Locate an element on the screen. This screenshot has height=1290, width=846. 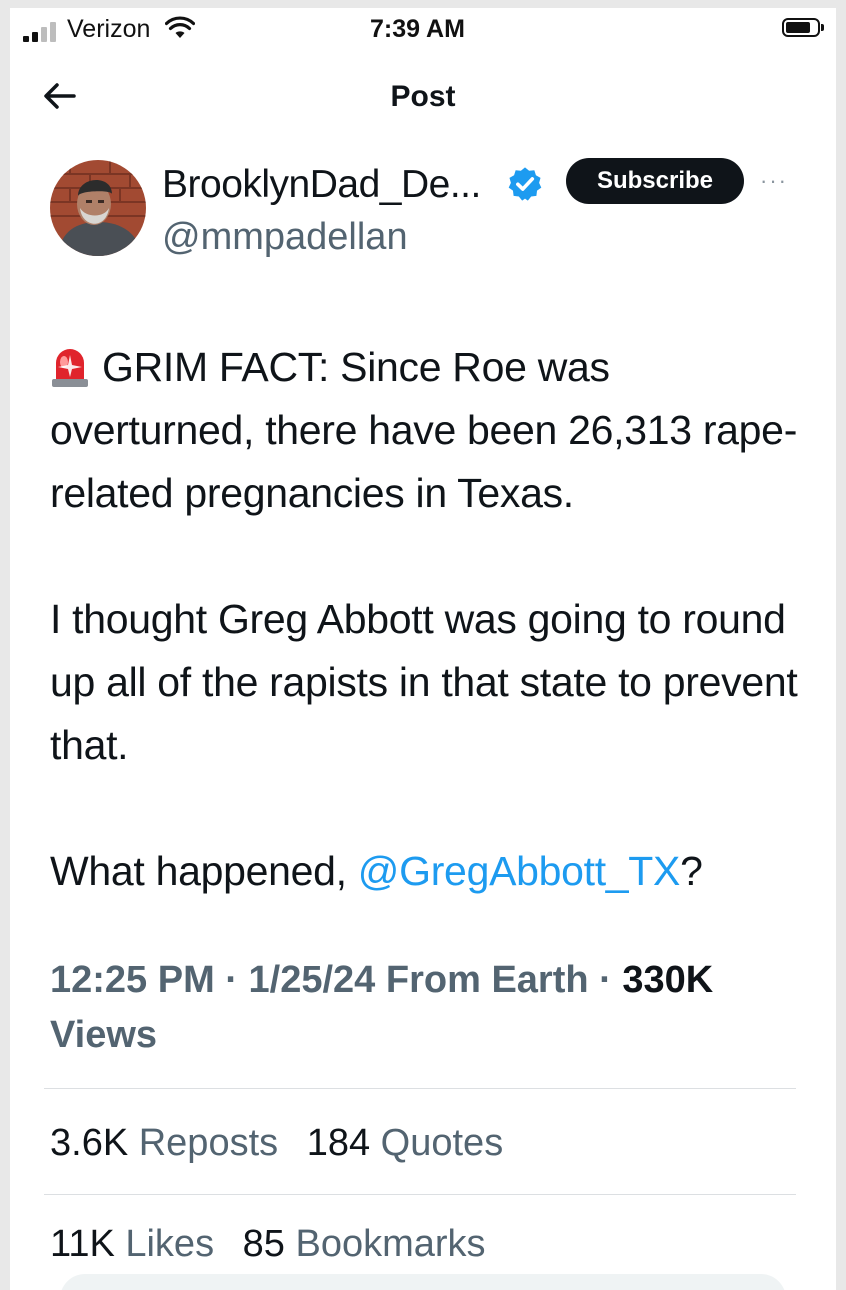
tweet-paragraph-3-prefix: What happened, is located at coordinates (204, 871).